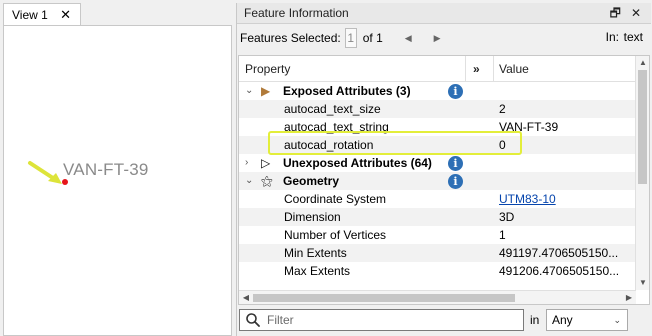 This screenshot has width=652, height=336. I want to click on next-feature-icon: ▶, so click(437, 38).